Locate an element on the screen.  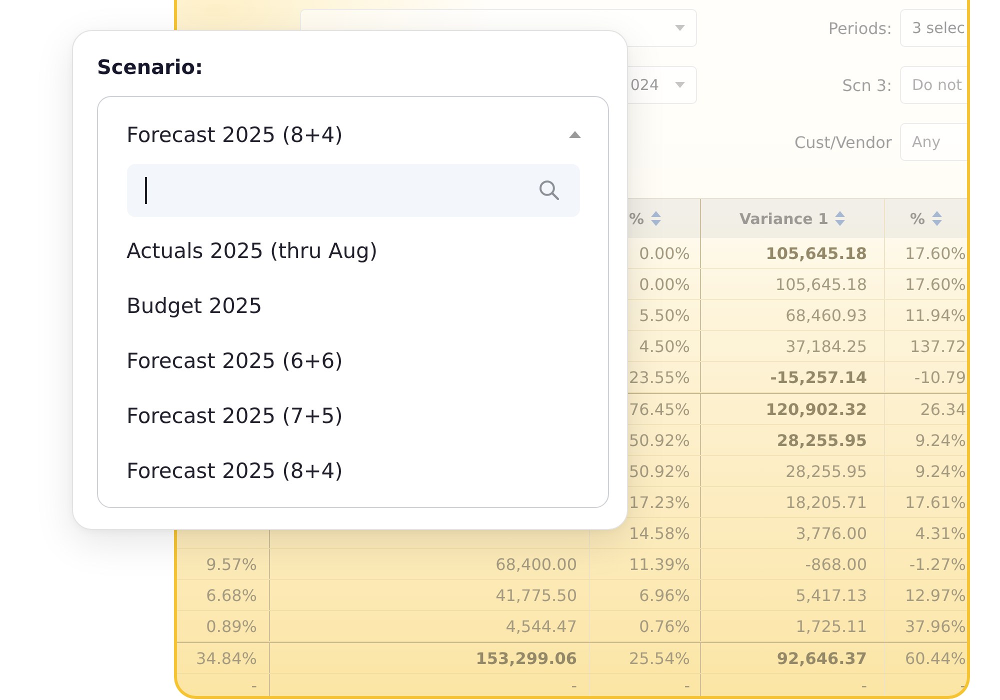
dropdown-option: Forecast 2025 (7+5) is located at coordinates (234, 416).